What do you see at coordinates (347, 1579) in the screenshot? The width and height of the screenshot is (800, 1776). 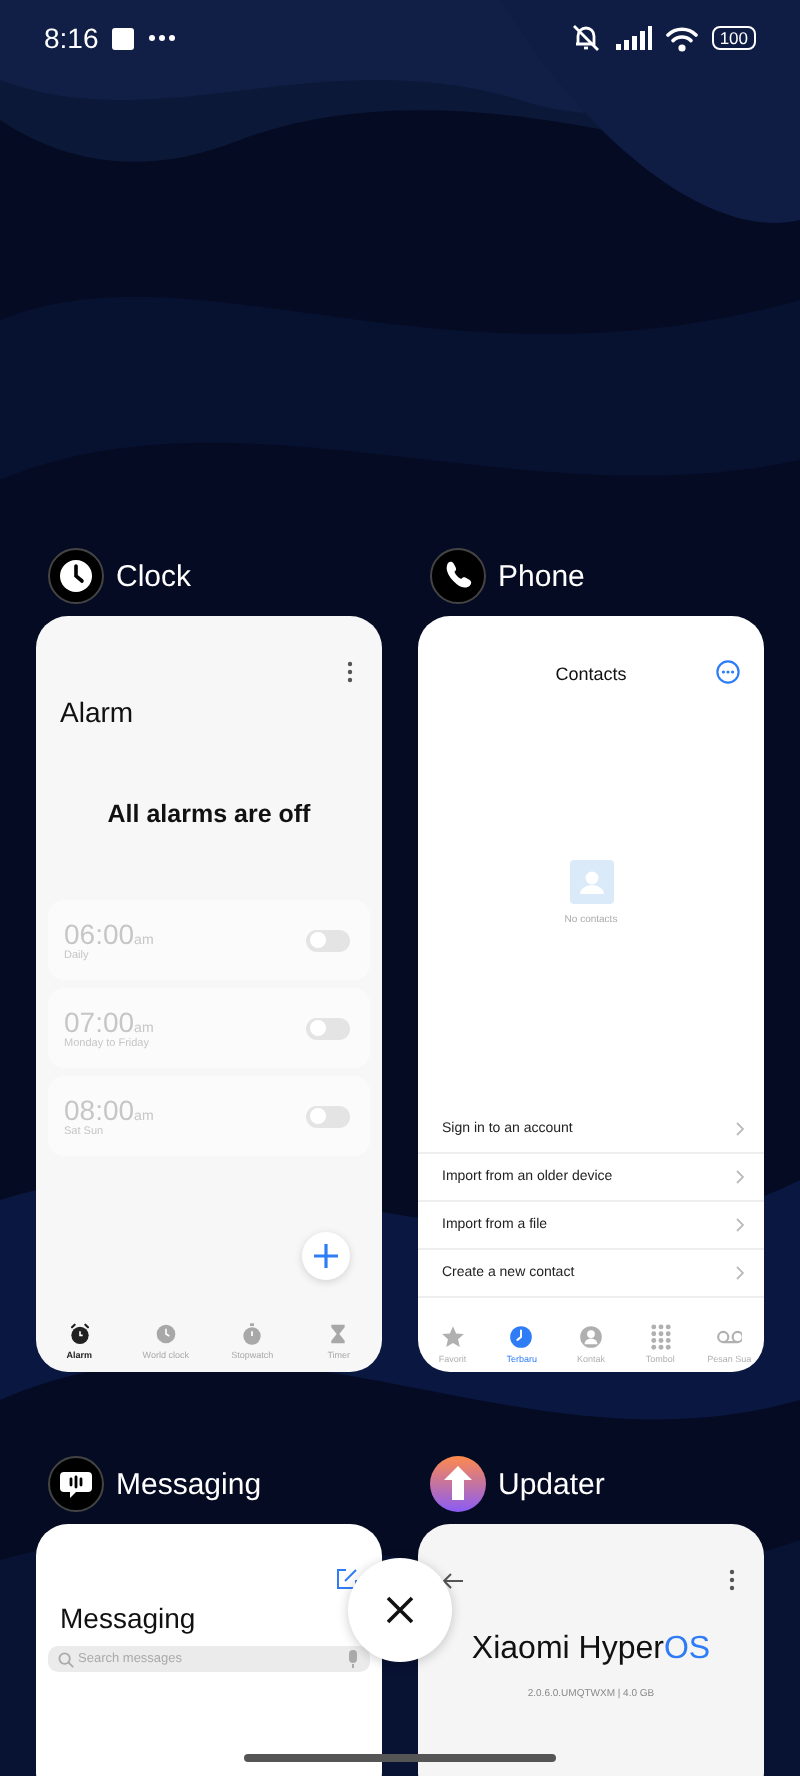 I see `compose-icon` at bounding box center [347, 1579].